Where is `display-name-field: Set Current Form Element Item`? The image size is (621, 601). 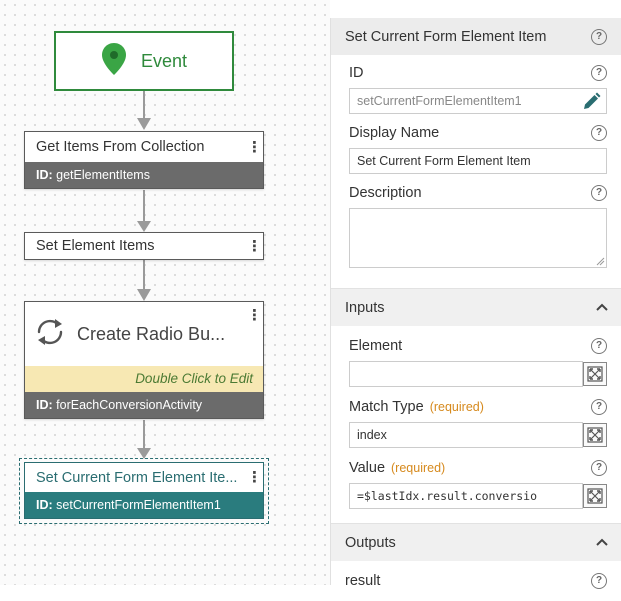
display-name-field: Set Current Form Element Item is located at coordinates (478, 161).